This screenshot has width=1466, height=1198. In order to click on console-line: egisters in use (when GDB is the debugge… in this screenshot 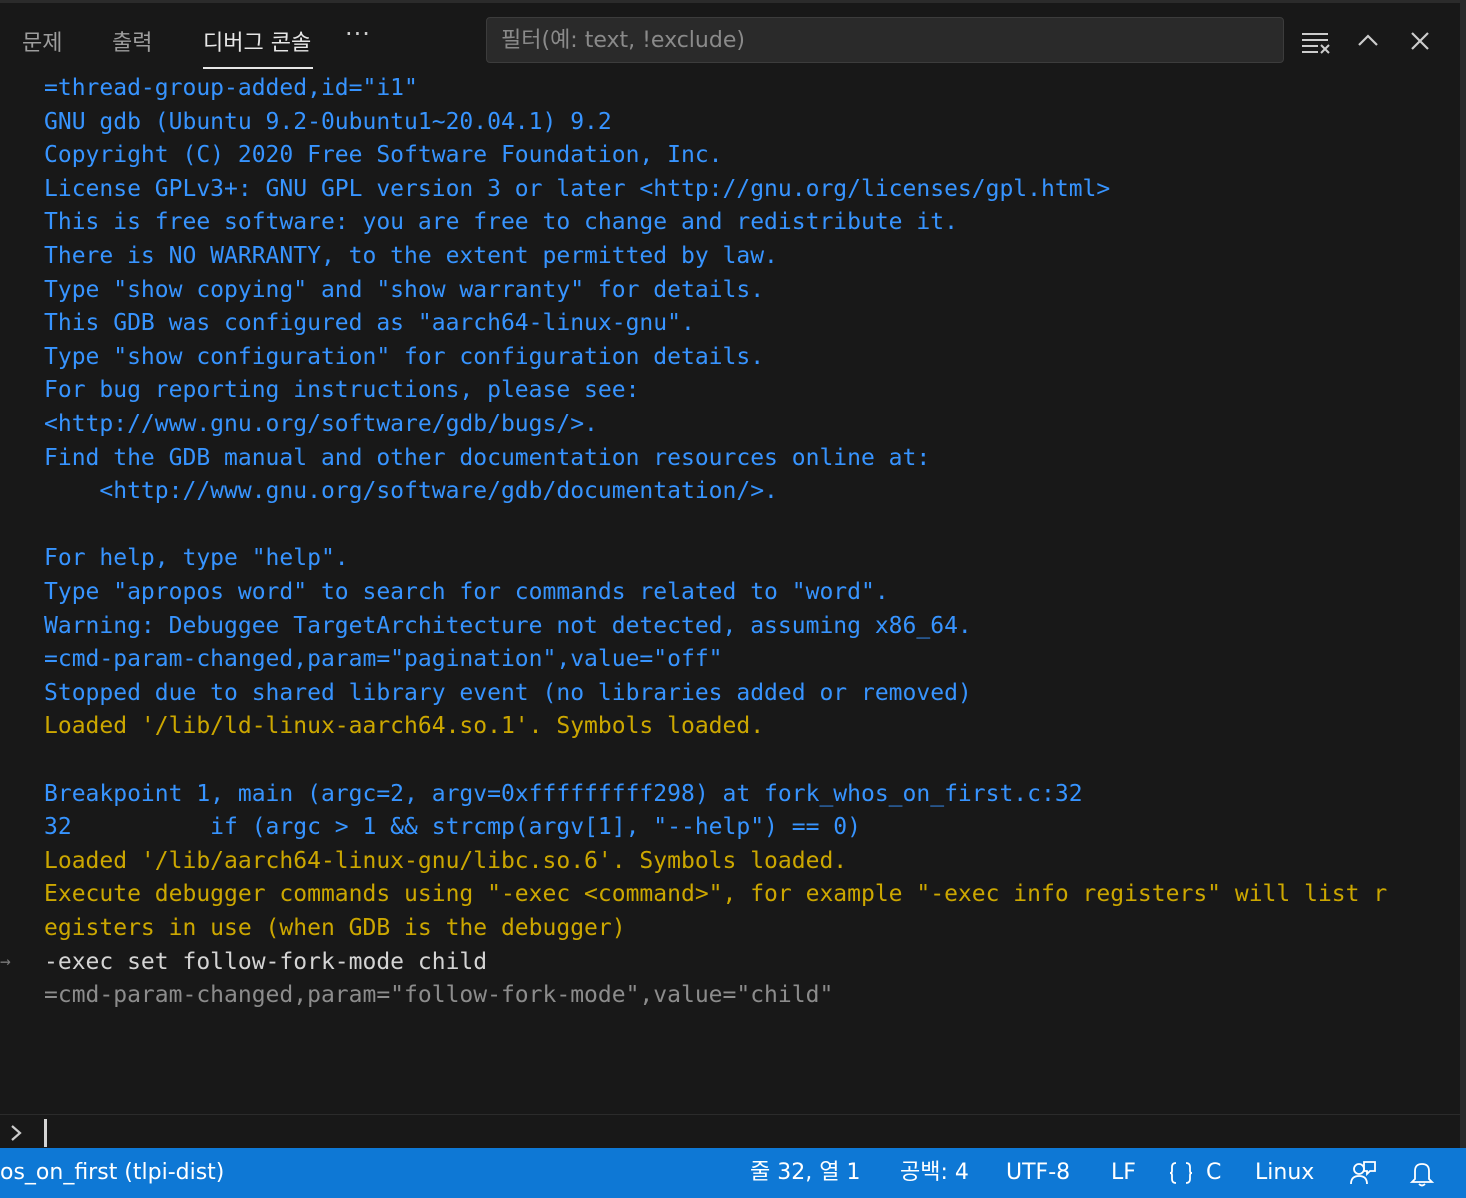, I will do `click(335, 928)`.